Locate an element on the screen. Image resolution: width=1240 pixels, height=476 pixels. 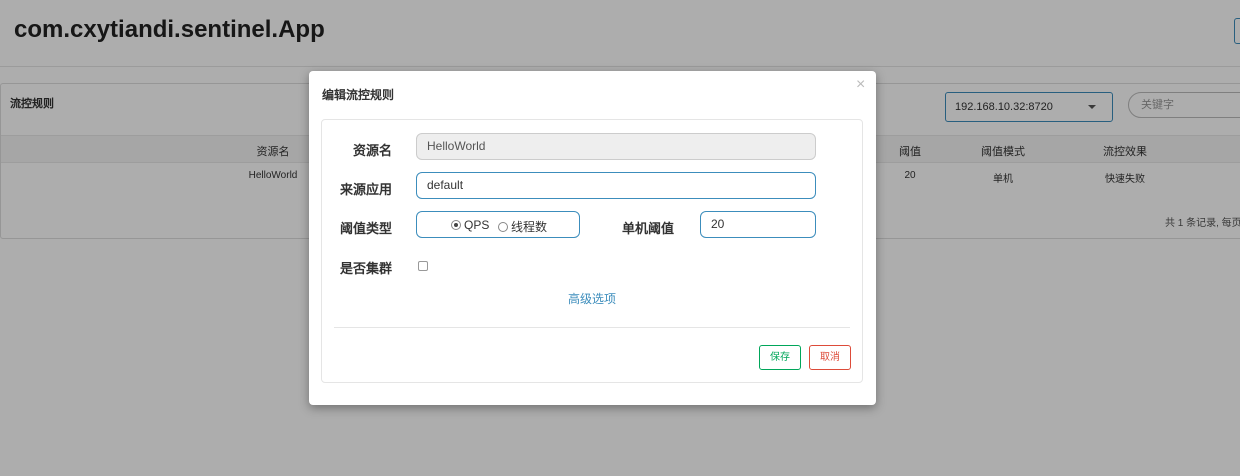
threshold-type-label: 阈值类型 is located at coordinates (366, 228).